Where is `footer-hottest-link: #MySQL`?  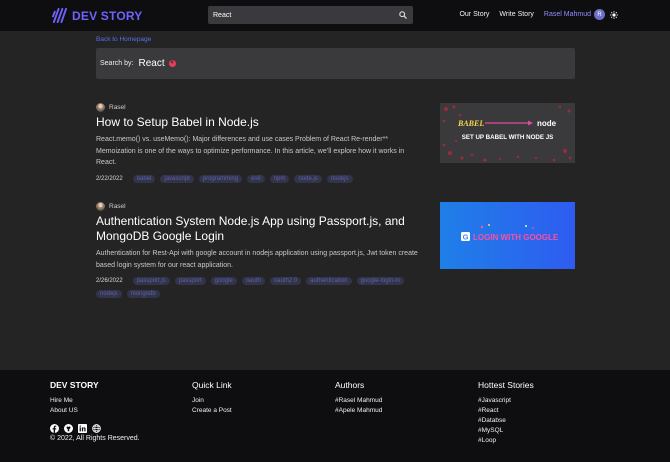 footer-hottest-link: #MySQL is located at coordinates (506, 431).